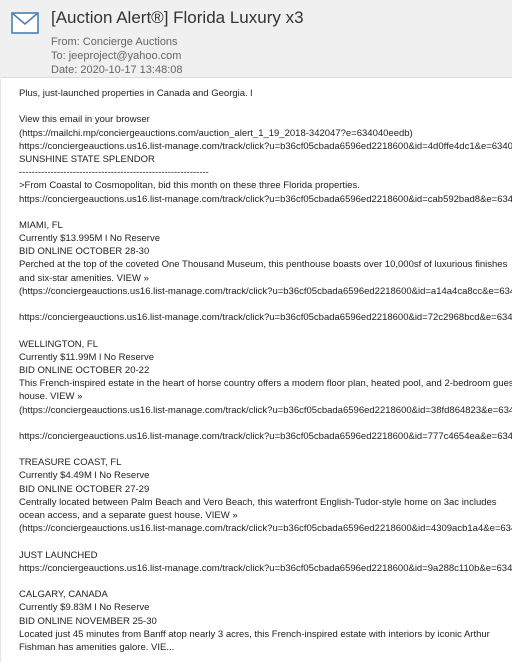 This screenshot has width=512, height=662. I want to click on email-from: From: Concierge Auctions, so click(114, 42).